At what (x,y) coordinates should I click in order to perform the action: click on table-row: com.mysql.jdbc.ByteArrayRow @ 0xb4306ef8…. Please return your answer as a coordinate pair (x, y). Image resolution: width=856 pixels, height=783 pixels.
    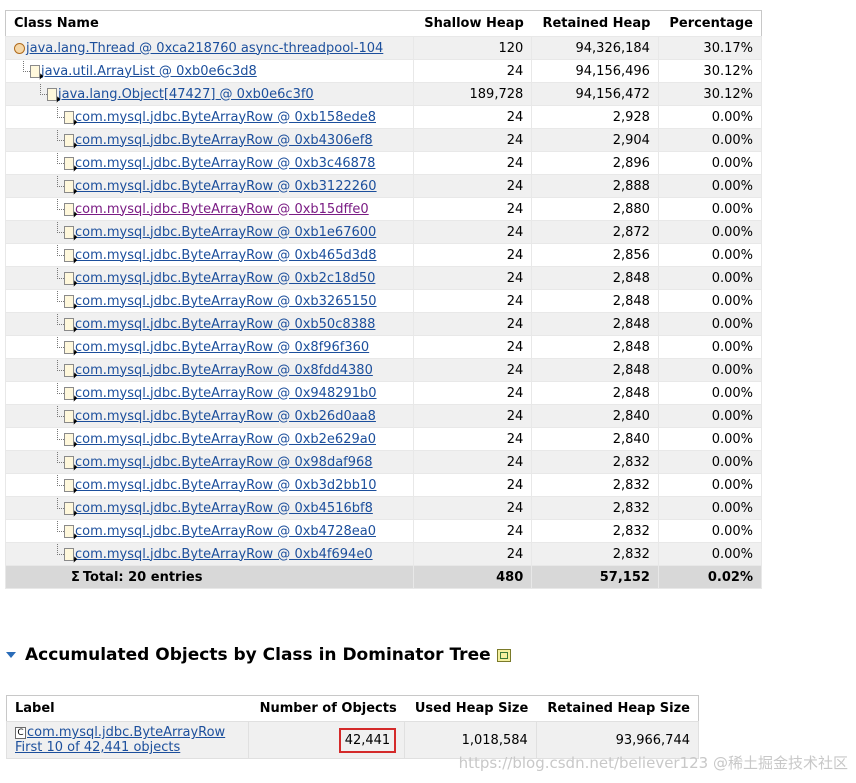
    Looking at the image, I should click on (384, 140).